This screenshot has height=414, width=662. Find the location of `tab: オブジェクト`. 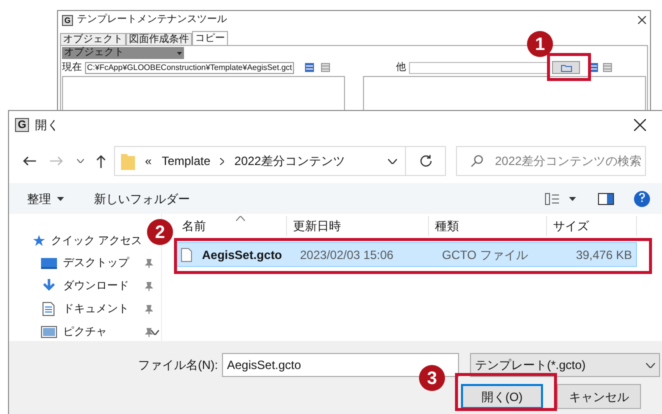

tab: オブジェクト is located at coordinates (93, 39).